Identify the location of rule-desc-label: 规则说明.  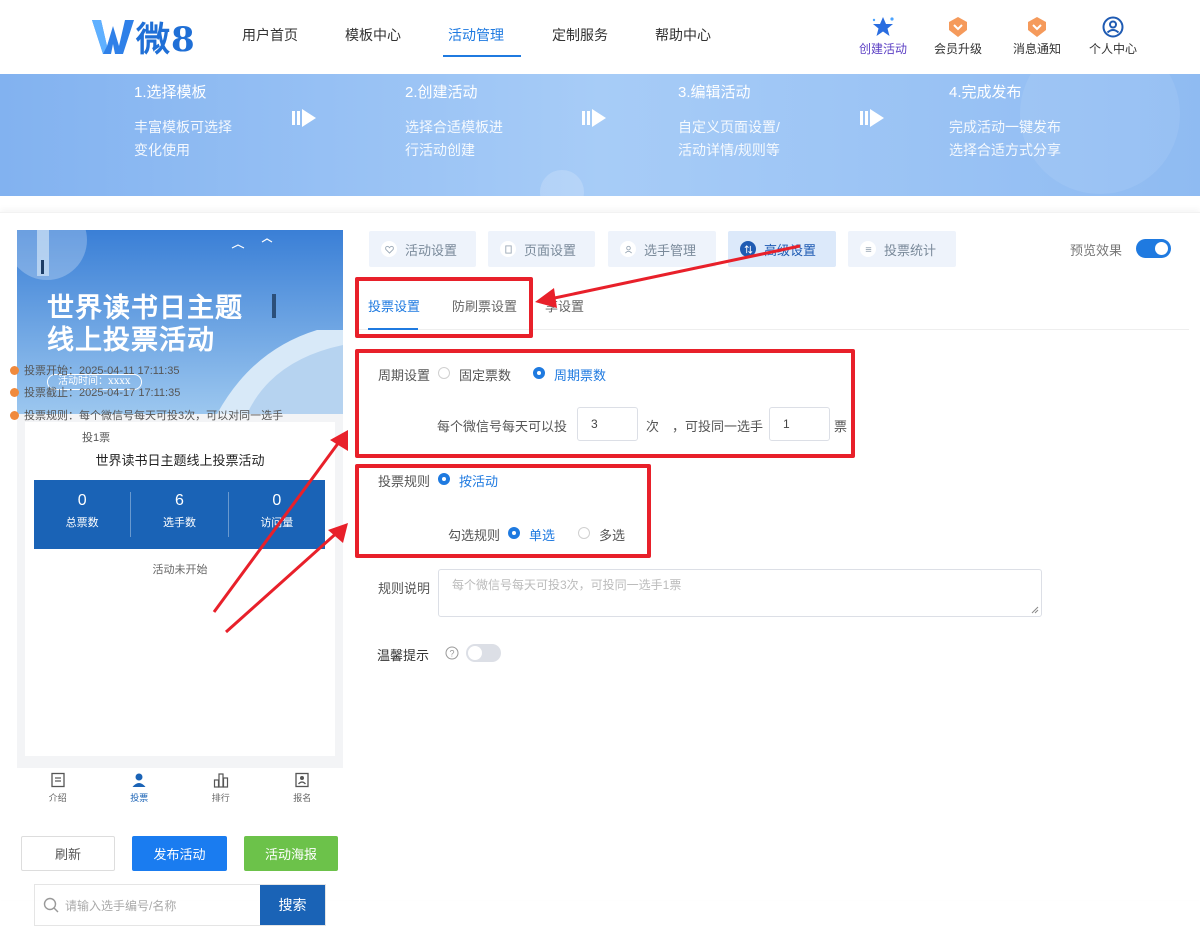
(404, 588).